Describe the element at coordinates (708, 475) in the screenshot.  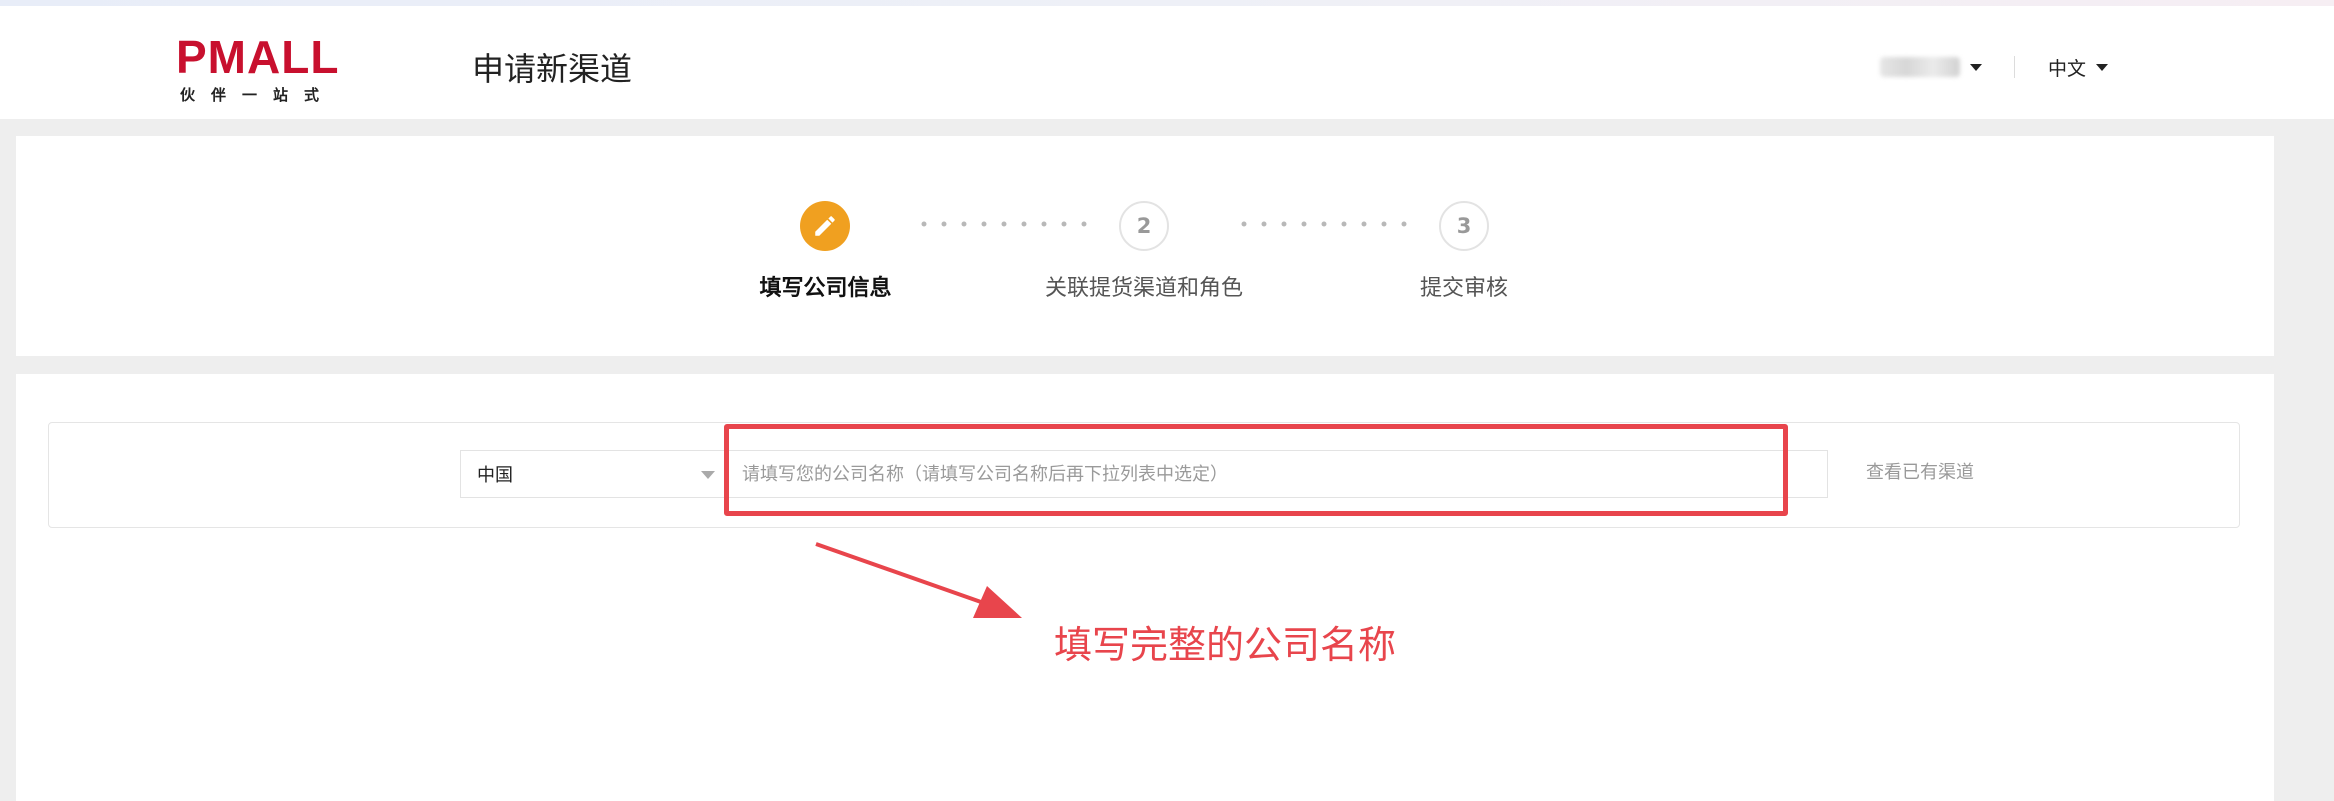
I see `chevron-down-icon` at that location.